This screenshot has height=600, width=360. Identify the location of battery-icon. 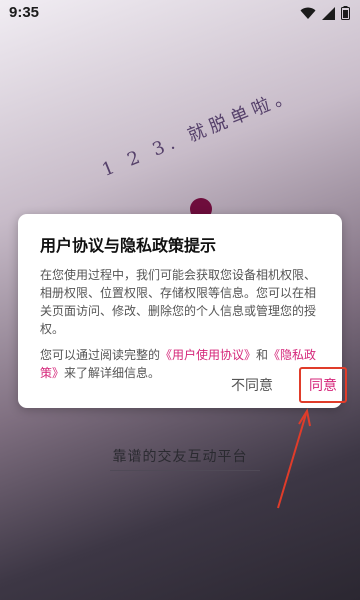
(345, 13).